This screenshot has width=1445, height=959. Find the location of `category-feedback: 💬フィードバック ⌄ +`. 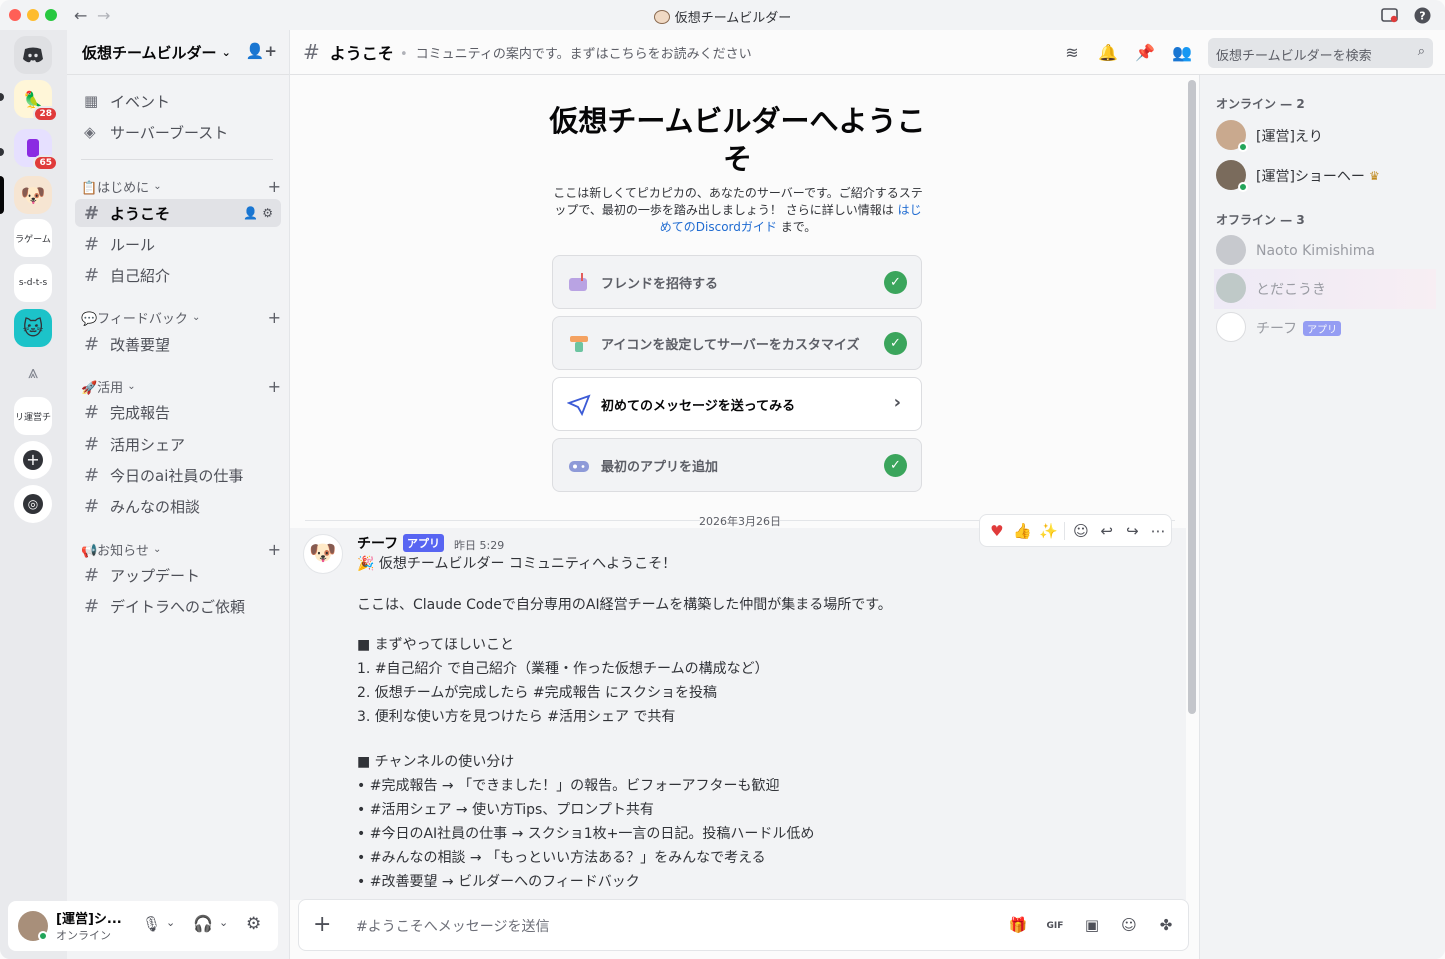

category-feedback: 💬フィードバック ⌄ + is located at coordinates (181, 317).